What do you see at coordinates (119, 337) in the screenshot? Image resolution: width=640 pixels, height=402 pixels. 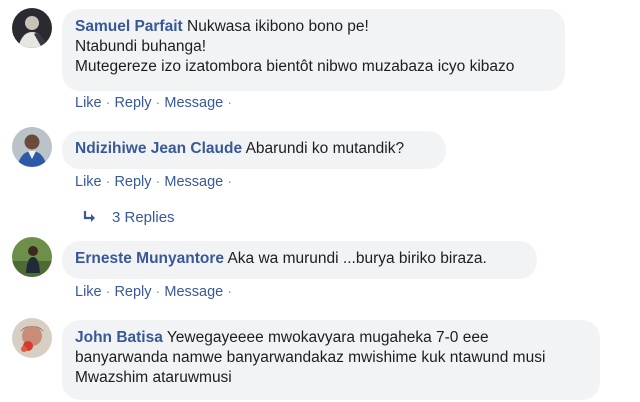 I see `comment-author: John Batisa` at bounding box center [119, 337].